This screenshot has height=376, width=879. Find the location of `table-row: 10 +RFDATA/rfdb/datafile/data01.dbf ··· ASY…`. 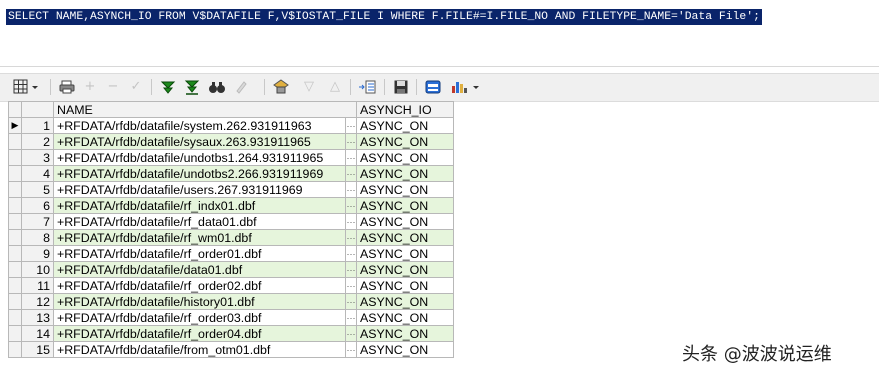

table-row: 10 +RFDATA/rfdb/datafile/data01.dbf ··· ASY… is located at coordinates (231, 269).